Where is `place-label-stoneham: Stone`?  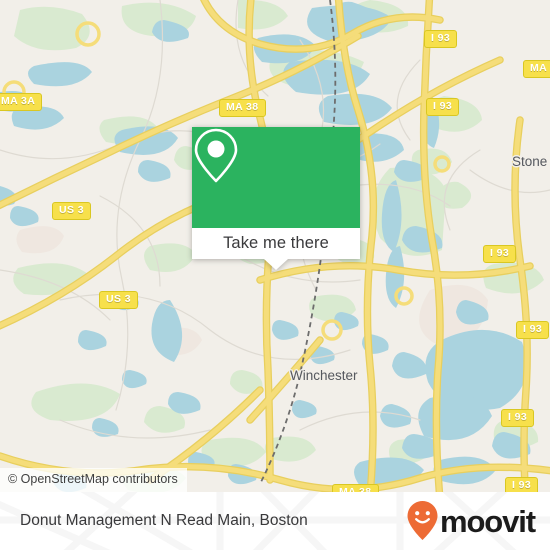
place-label-stoneham: Stone is located at coordinates (530, 161).